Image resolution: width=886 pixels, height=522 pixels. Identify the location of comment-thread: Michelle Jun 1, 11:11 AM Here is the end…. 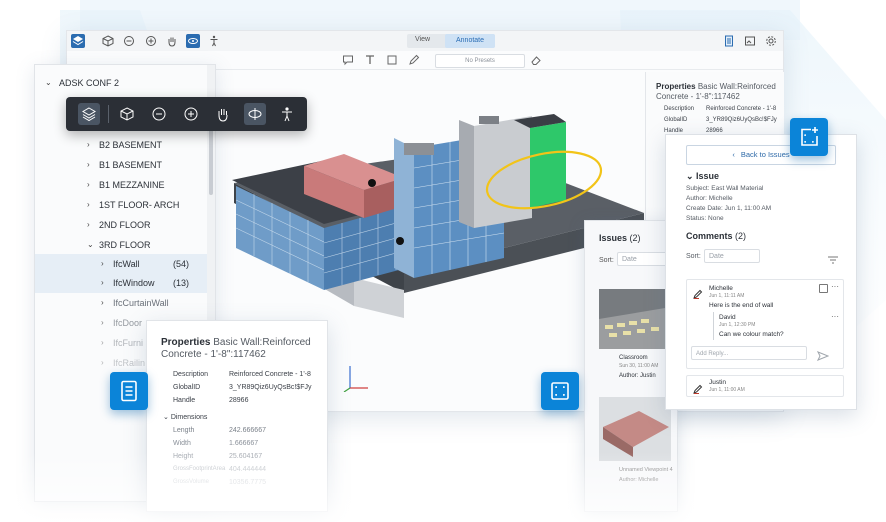
(765, 324).